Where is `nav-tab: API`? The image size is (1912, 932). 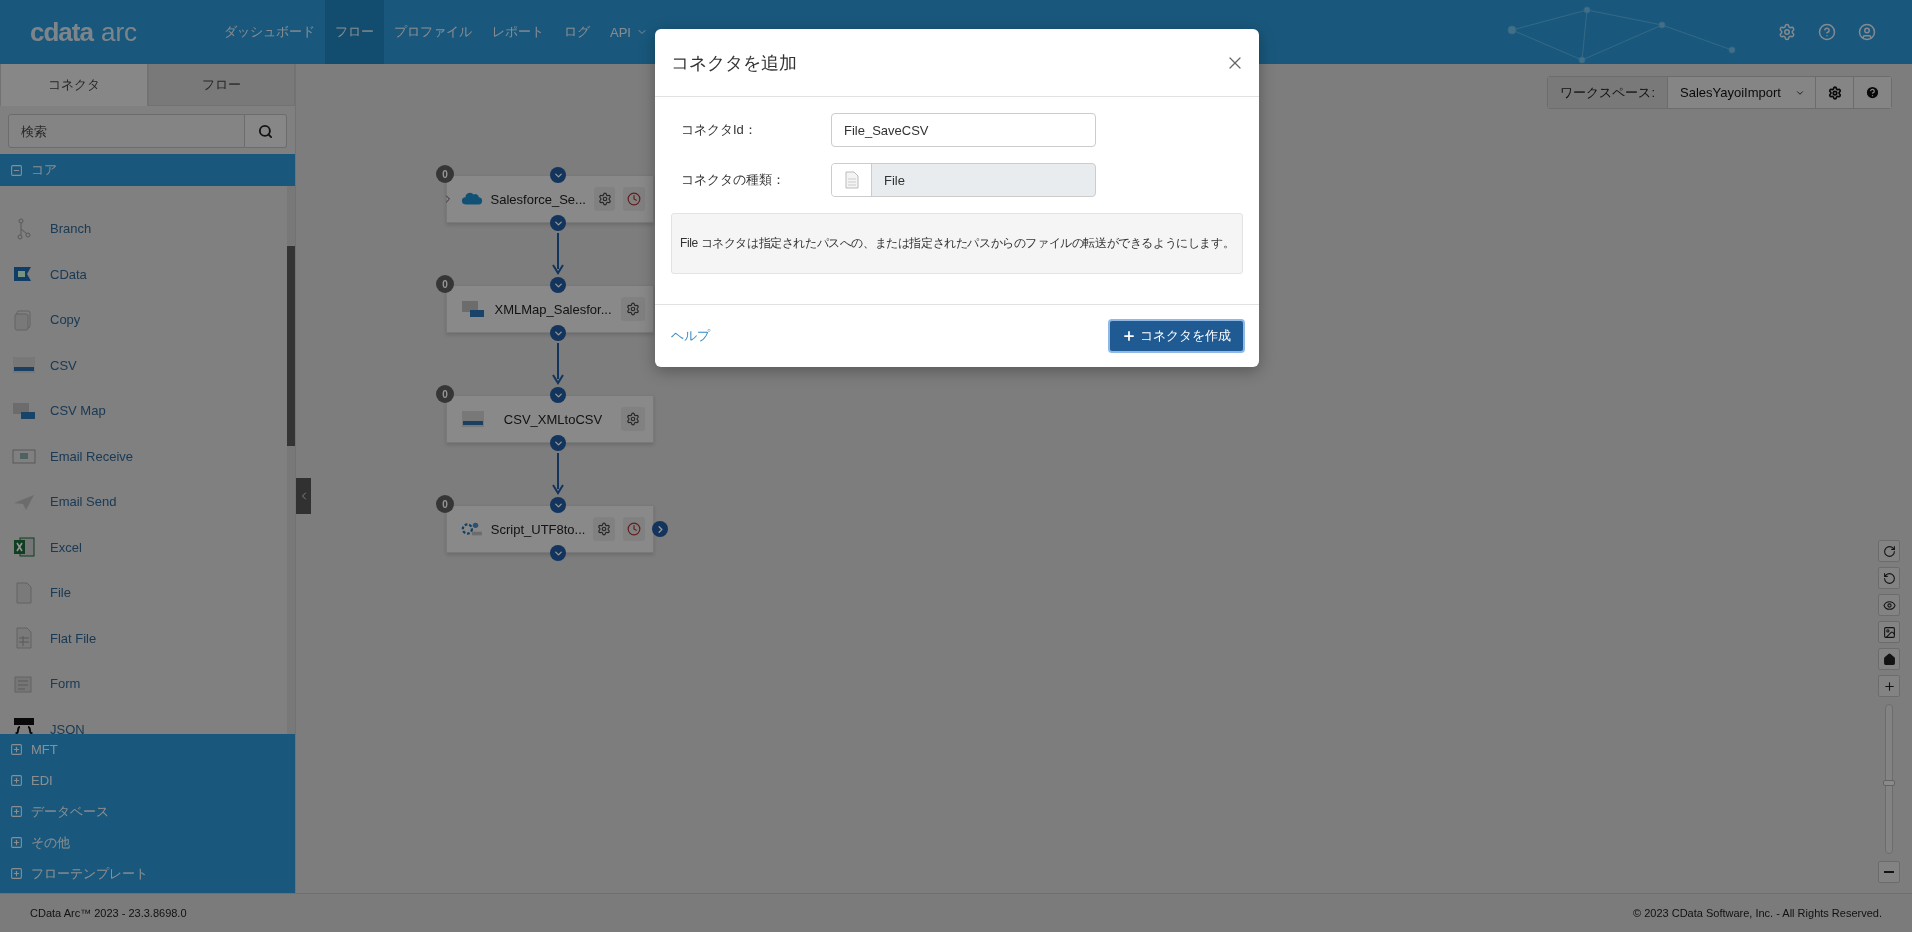 nav-tab: API is located at coordinates (629, 32).